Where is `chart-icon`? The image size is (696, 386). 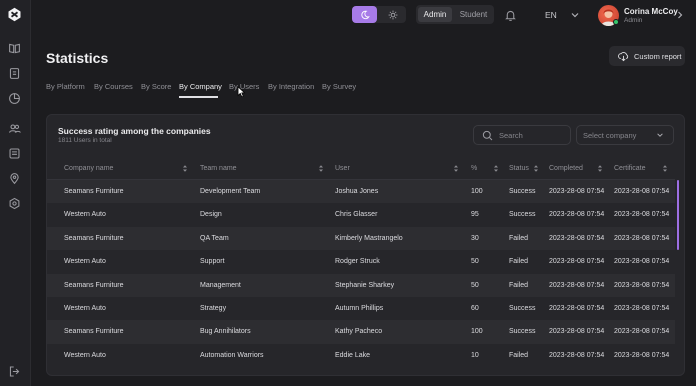
chart-icon is located at coordinates (14, 98).